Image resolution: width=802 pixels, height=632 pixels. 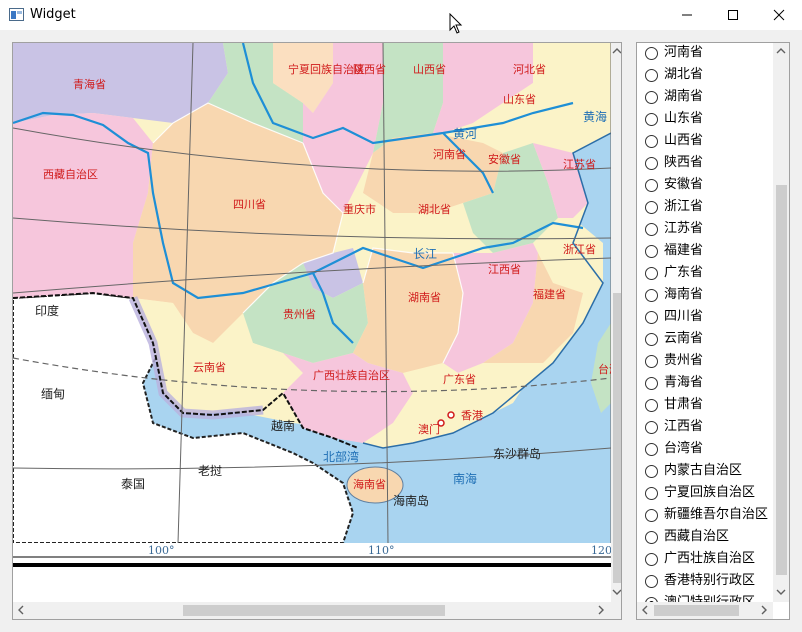 I want to click on map-vertical-scrollbar, so click(x=615, y=322).